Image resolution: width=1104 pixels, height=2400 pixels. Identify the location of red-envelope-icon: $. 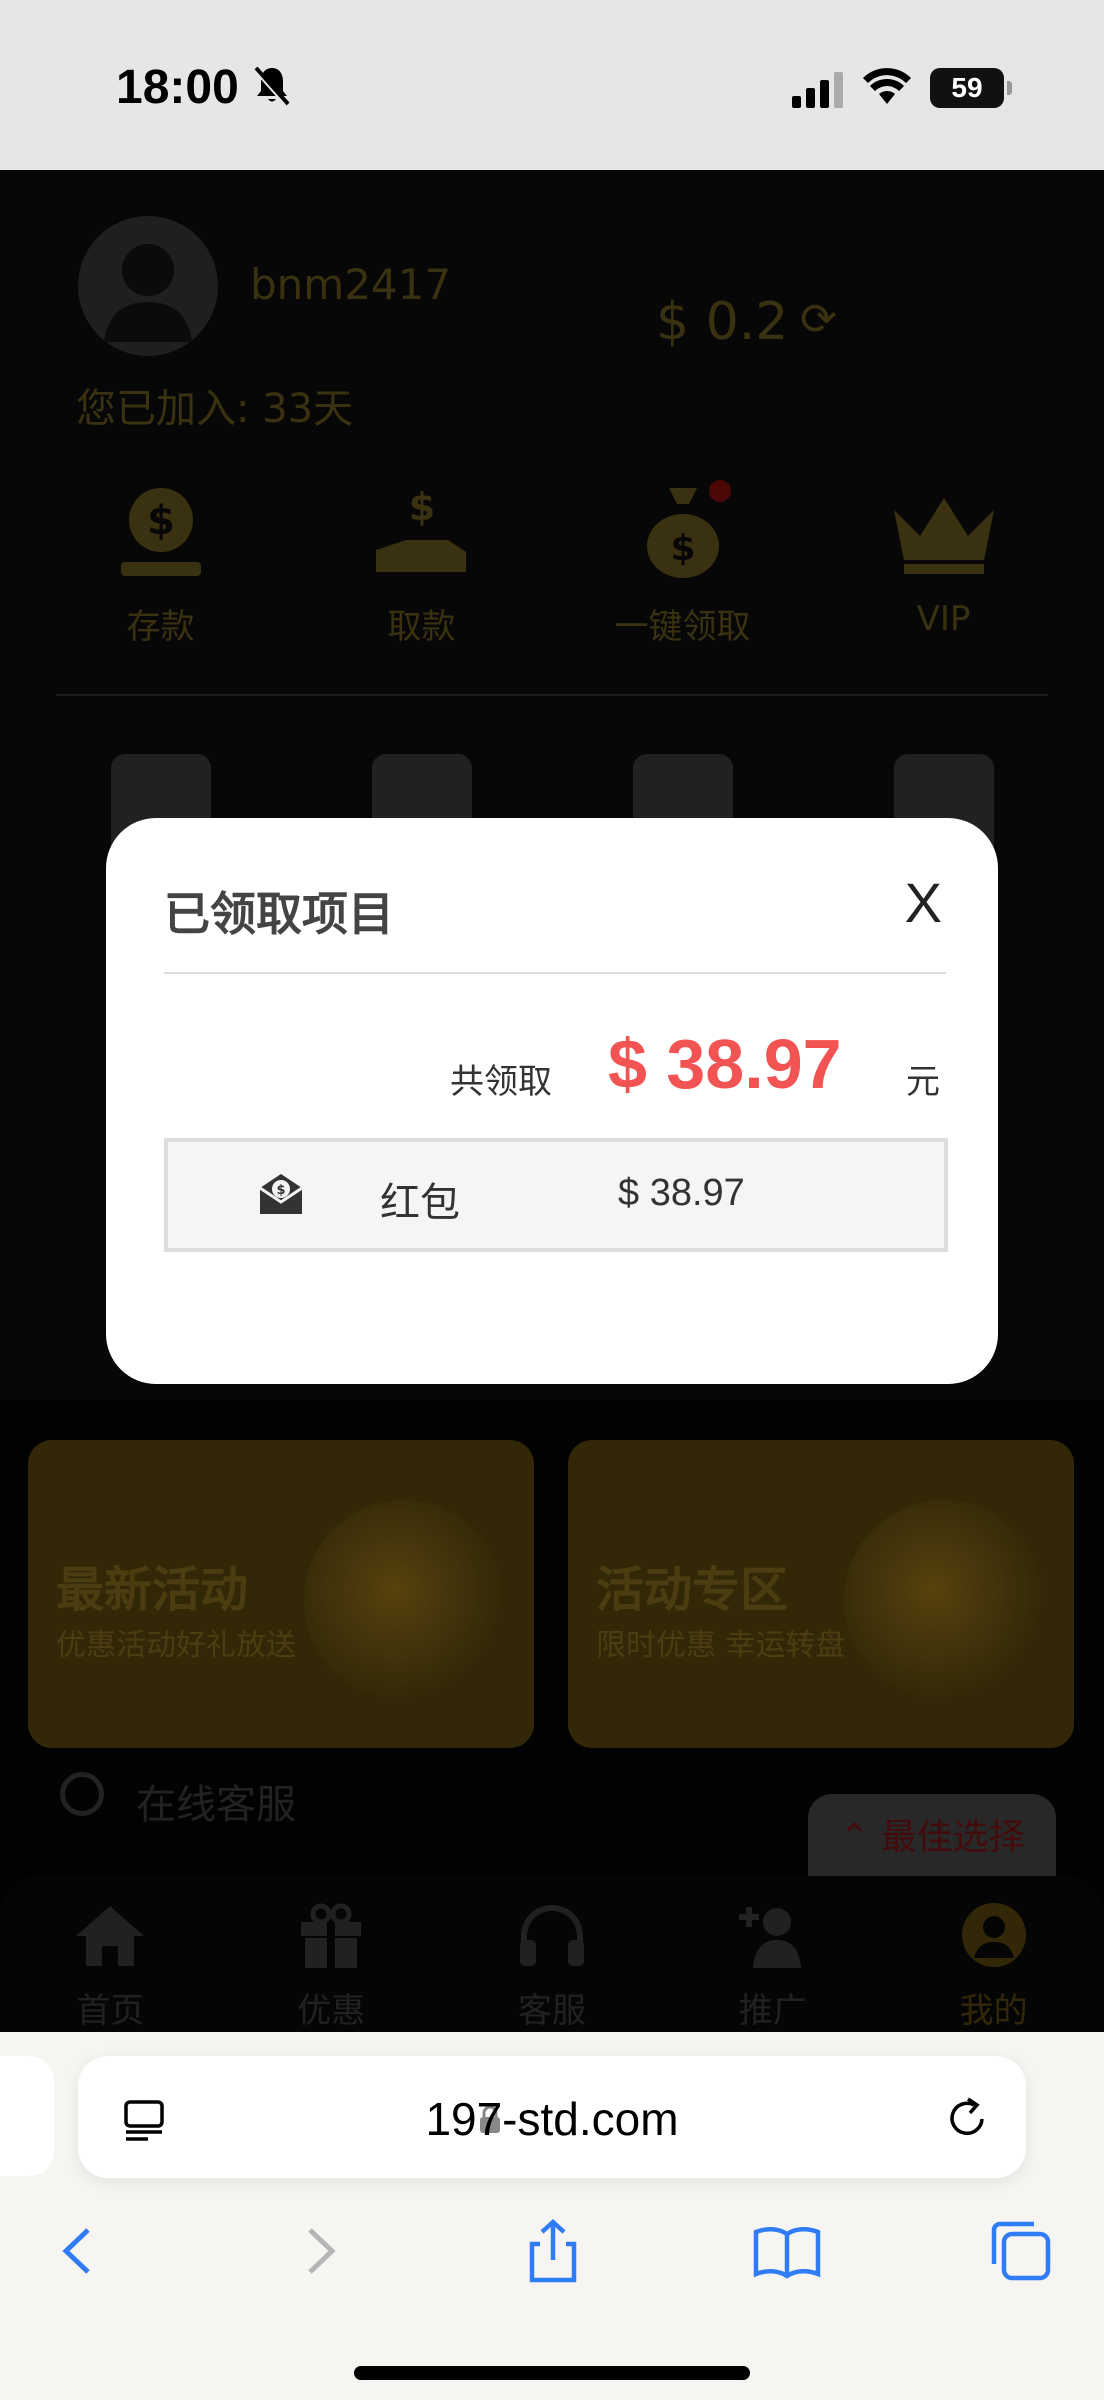
(281, 1194).